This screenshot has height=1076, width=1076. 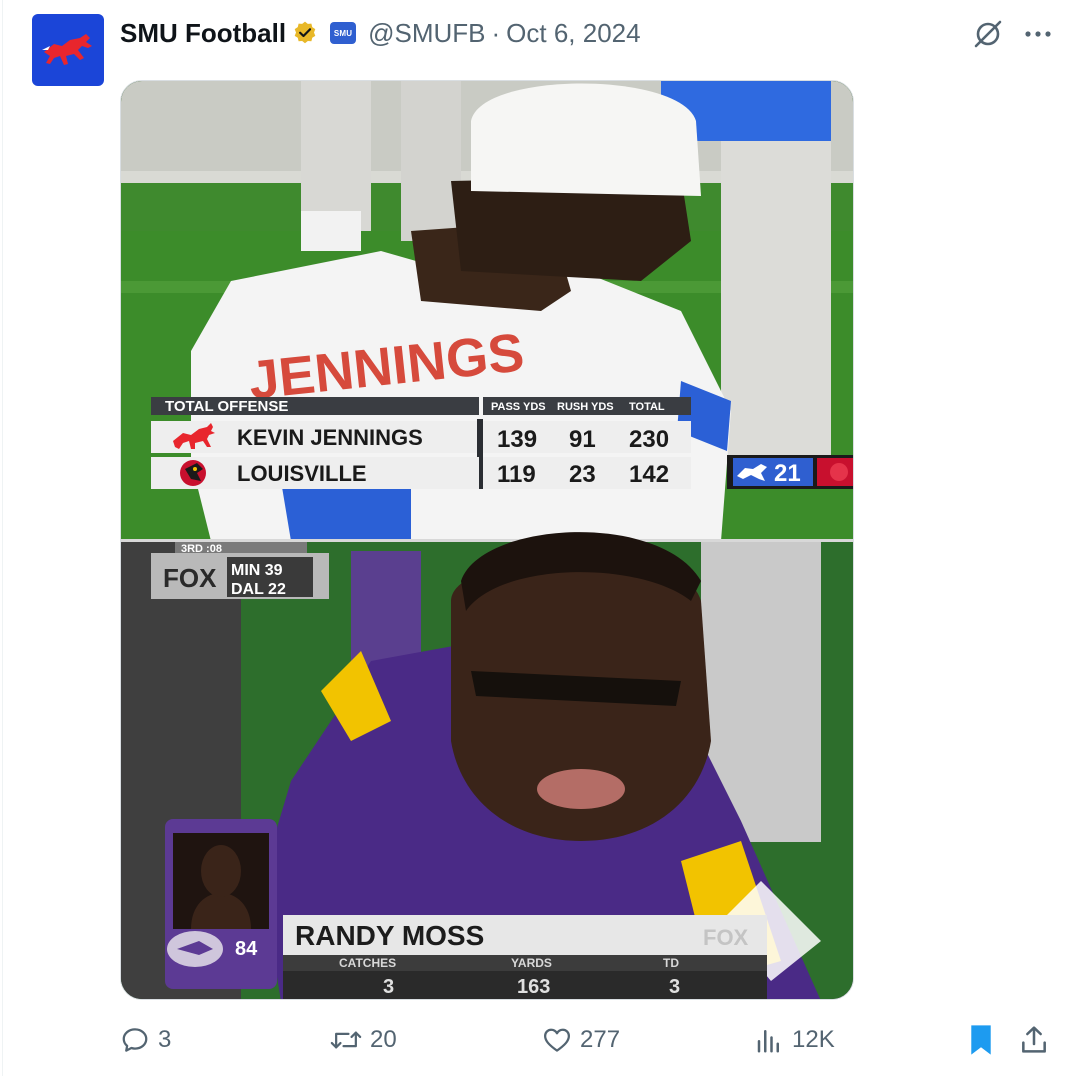 I want to click on views-count: 12K, so click(x=813, y=1039).